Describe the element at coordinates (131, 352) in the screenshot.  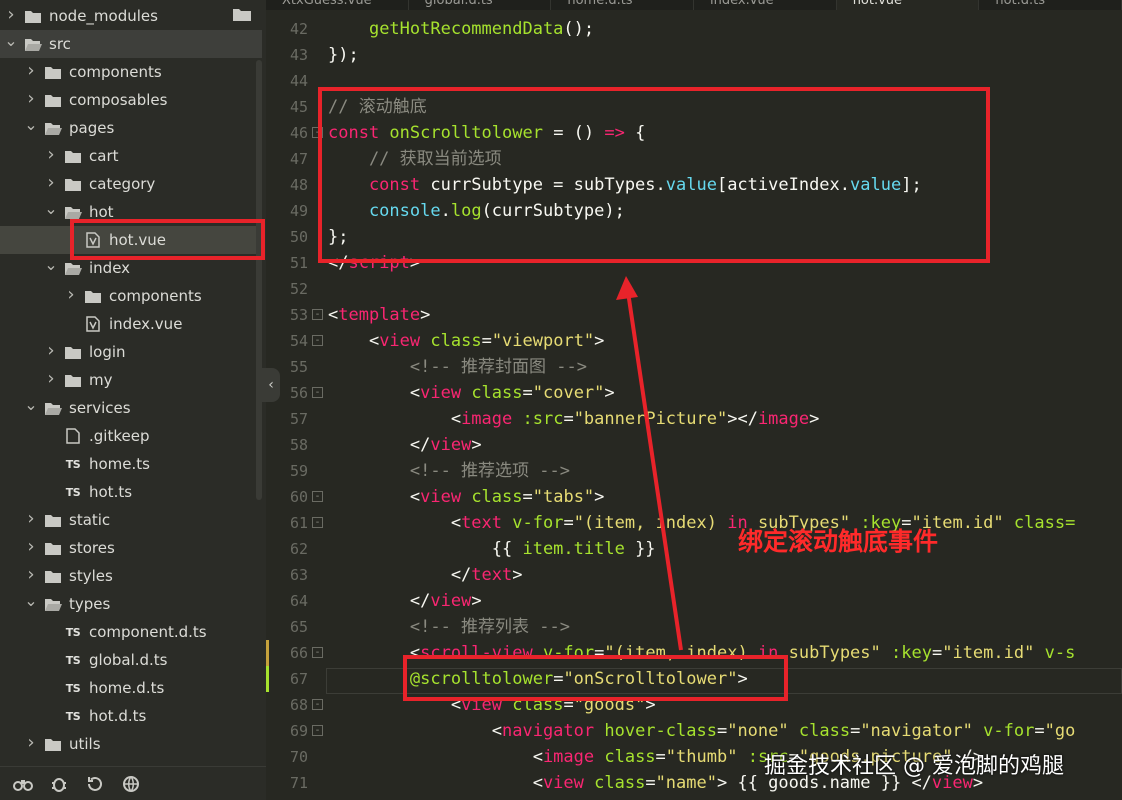
I see `tree-item-login: › login` at that location.